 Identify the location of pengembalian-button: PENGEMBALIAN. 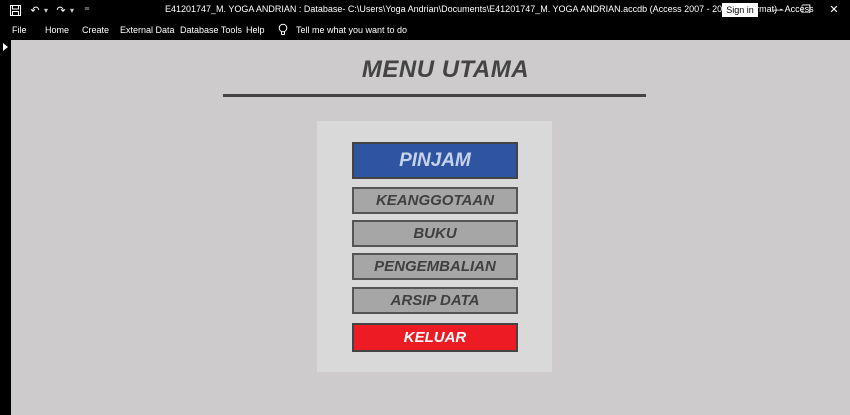
(435, 266).